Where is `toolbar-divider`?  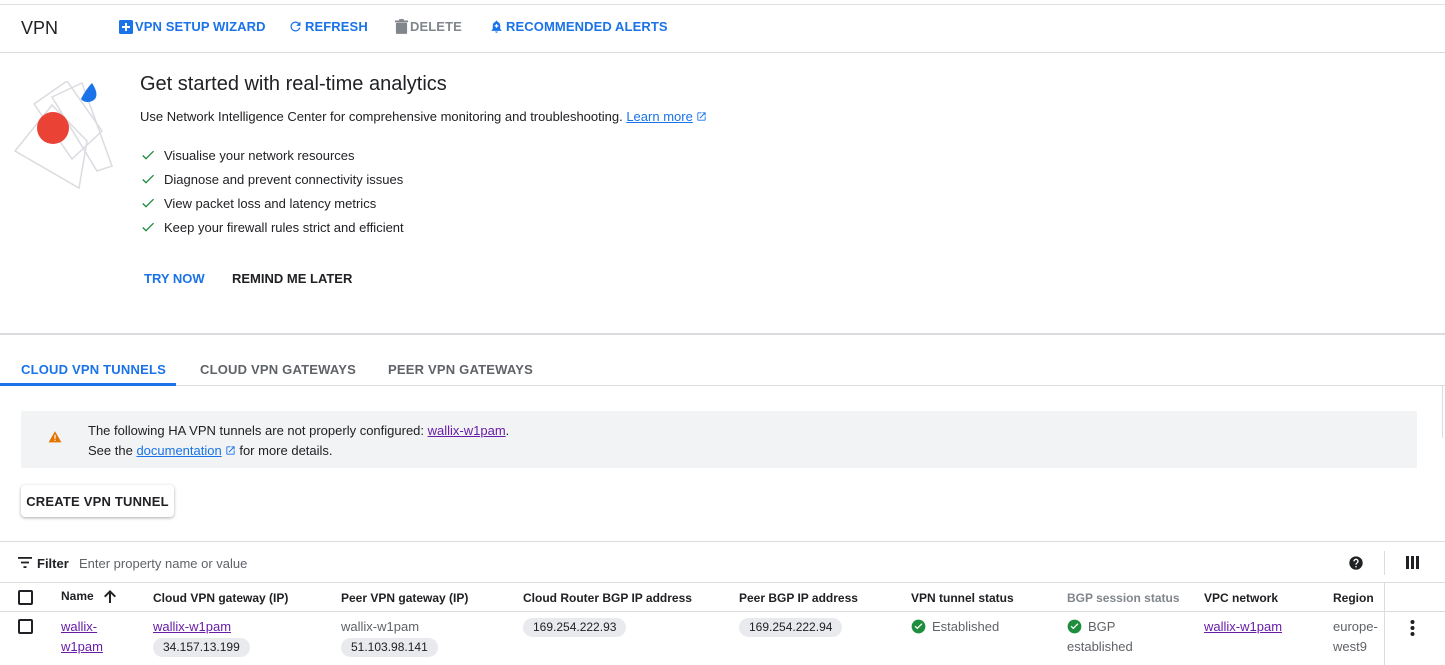 toolbar-divider is located at coordinates (1384, 563).